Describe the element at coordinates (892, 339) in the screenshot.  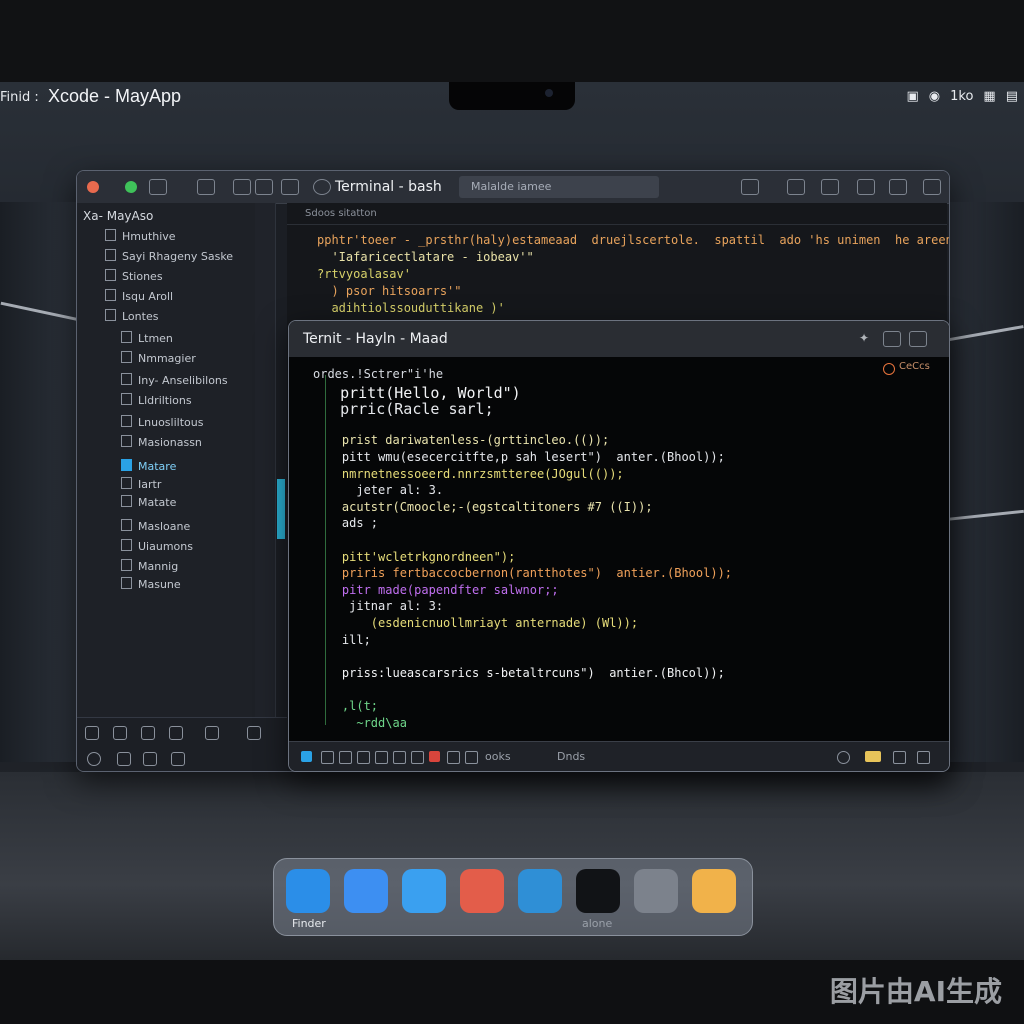
I see `new-tab-icon` at that location.